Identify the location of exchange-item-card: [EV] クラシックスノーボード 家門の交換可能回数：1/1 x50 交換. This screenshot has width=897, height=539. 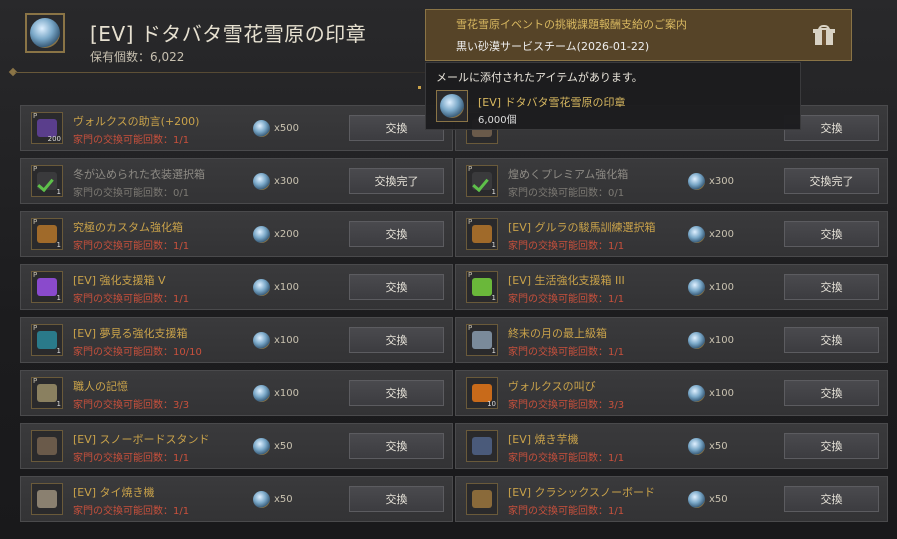
(671, 499).